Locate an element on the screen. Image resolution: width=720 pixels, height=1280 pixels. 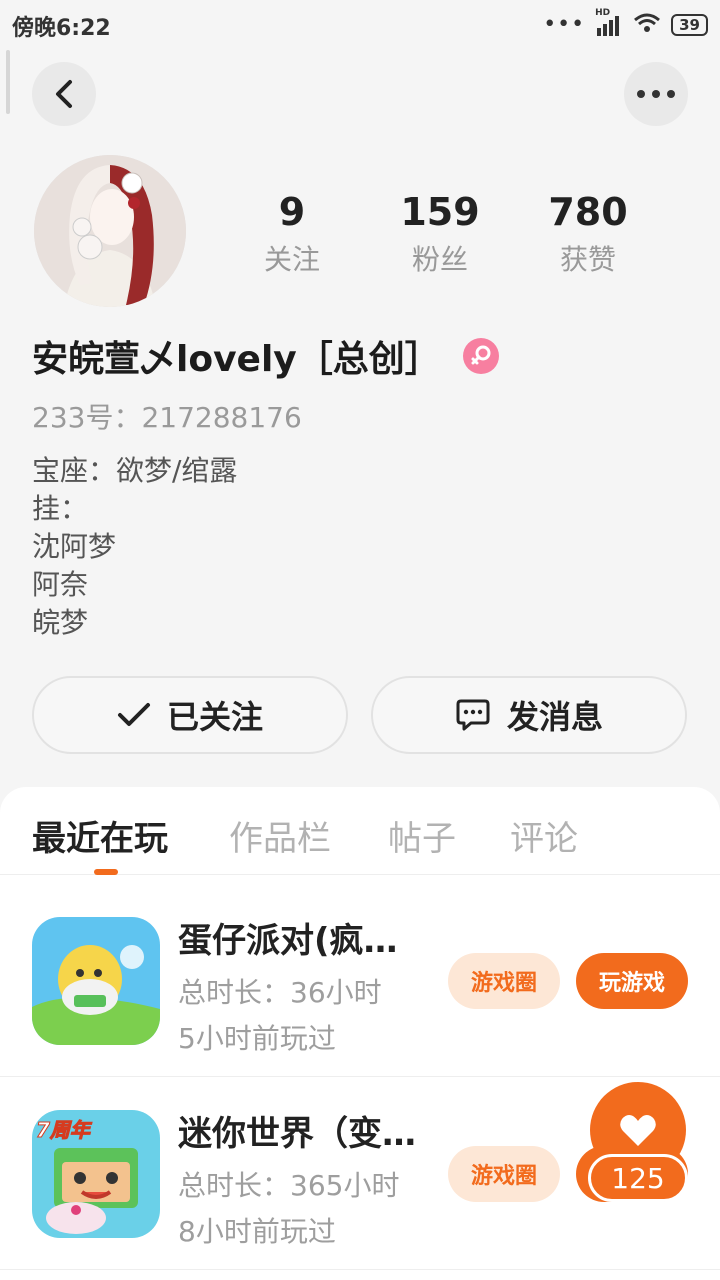
followed-label: 已关注 is located at coordinates (214, 717).